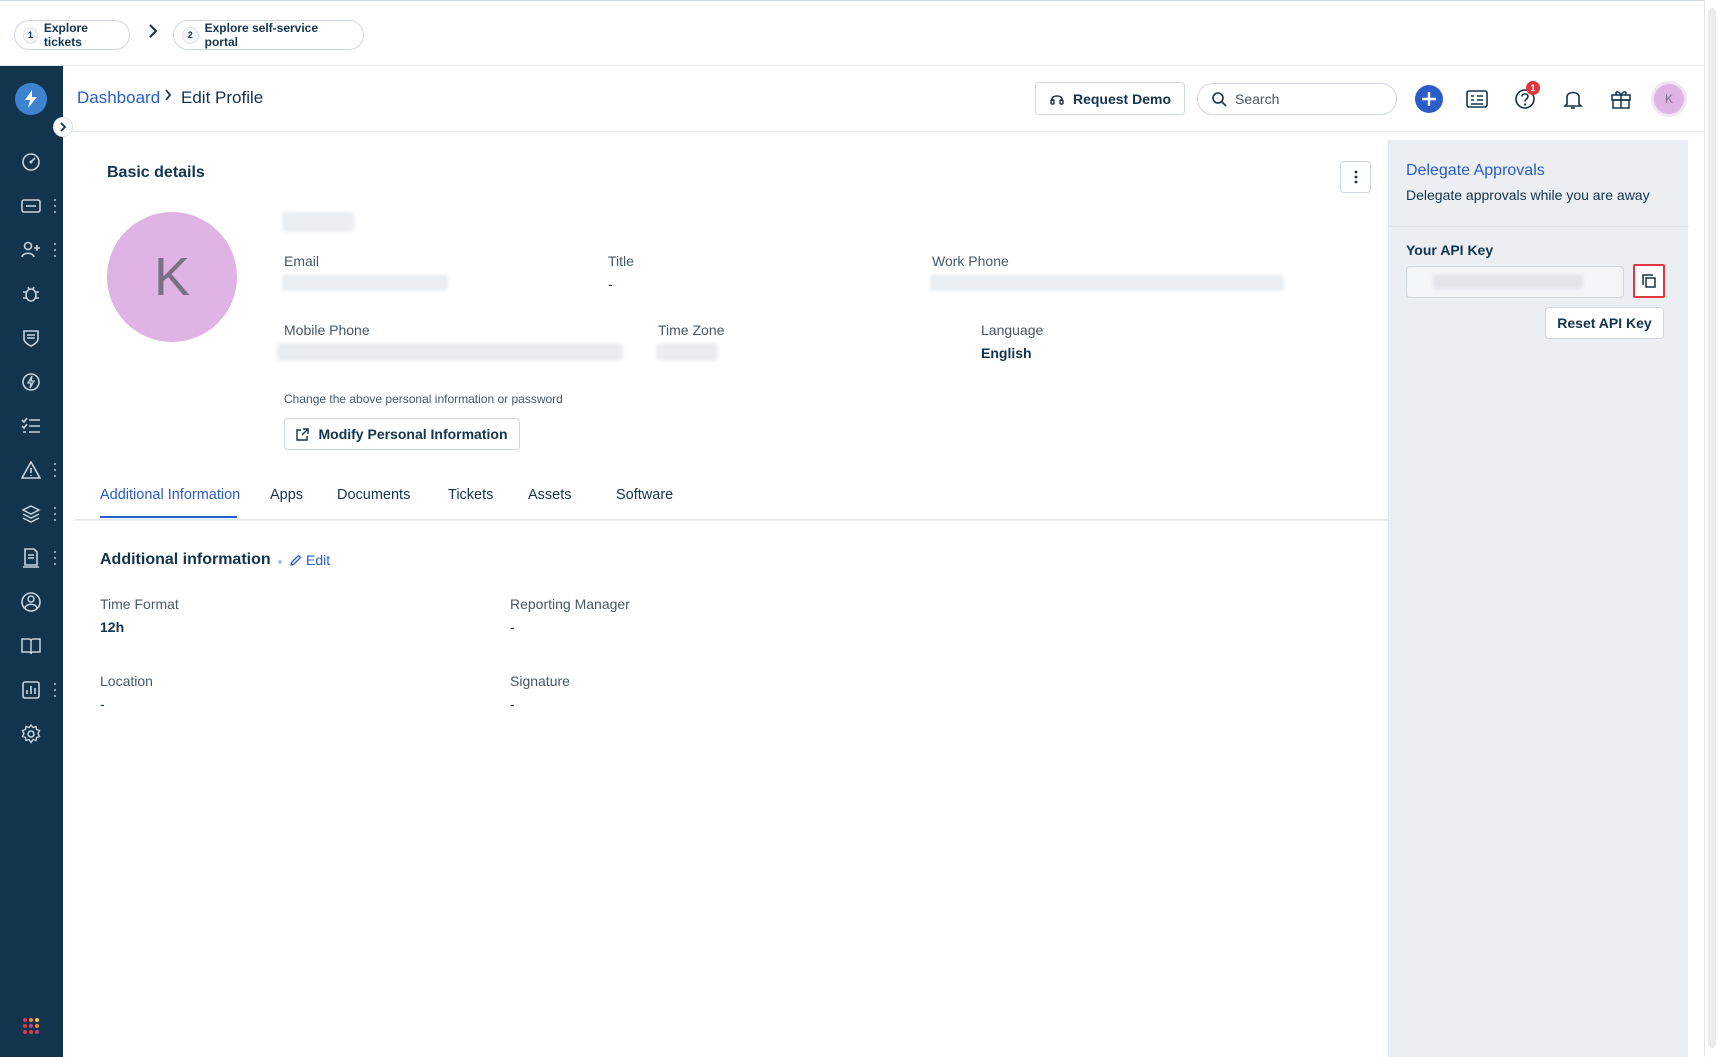  Describe the element at coordinates (118, 98) in the screenshot. I see `breadcrumb-dashboard-link: Dashboard` at that location.